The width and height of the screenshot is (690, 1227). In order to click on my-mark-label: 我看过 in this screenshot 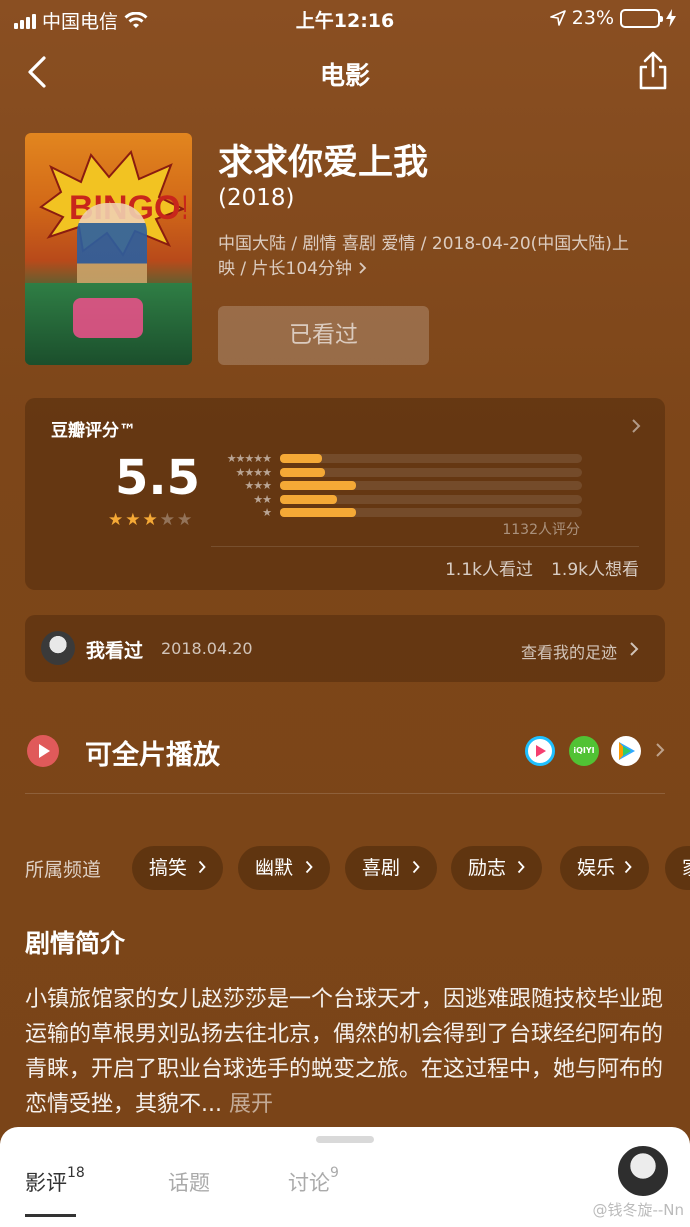, I will do `click(115, 651)`.